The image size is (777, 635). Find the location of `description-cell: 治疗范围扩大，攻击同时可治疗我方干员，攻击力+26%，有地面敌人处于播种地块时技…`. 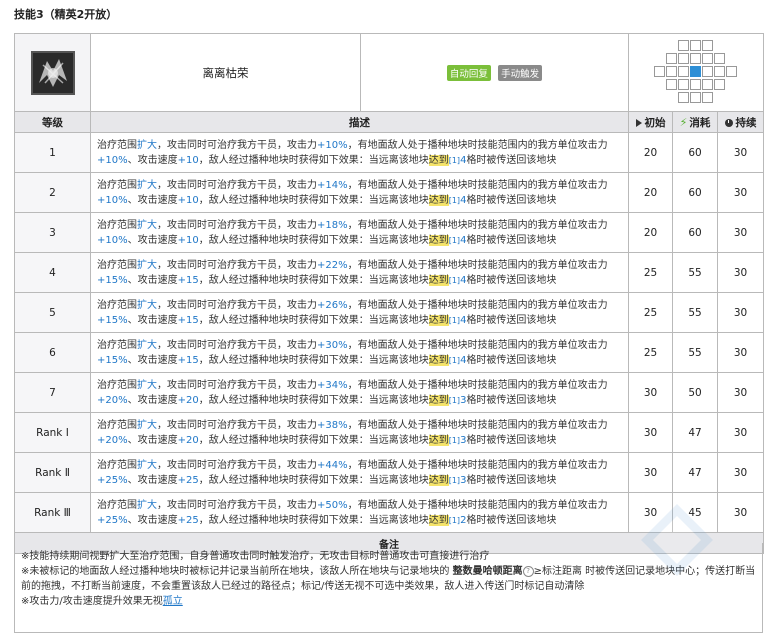

description-cell: 治疗范围扩大，攻击同时可治疗我方干员，攻击力+26%，有地面敌人处于播种地块时技… is located at coordinates (359, 312).